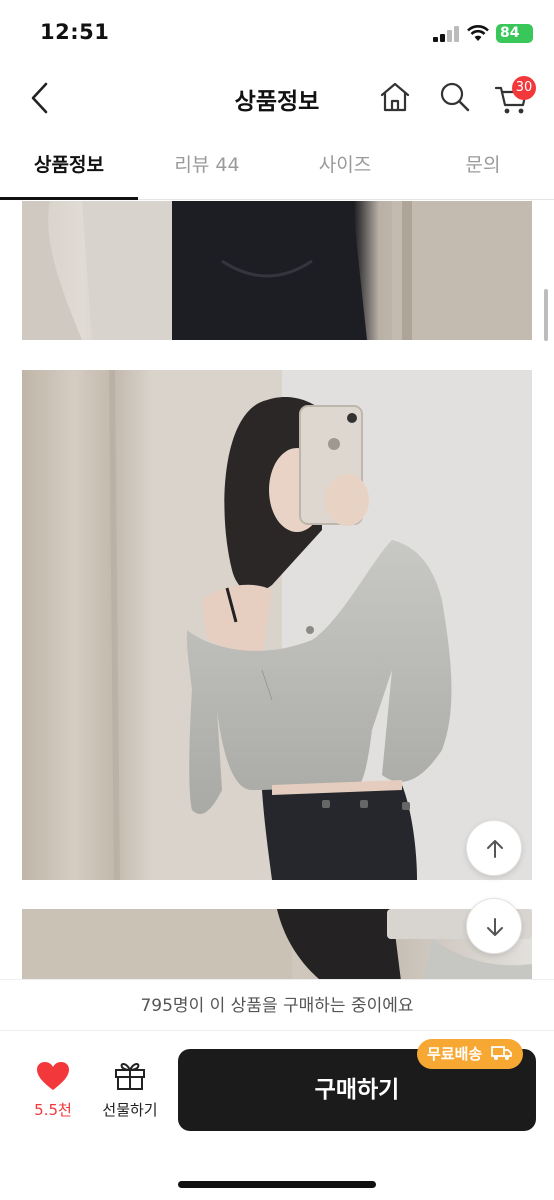  I want to click on free-shipping-label: 무료배송, so click(455, 1054).